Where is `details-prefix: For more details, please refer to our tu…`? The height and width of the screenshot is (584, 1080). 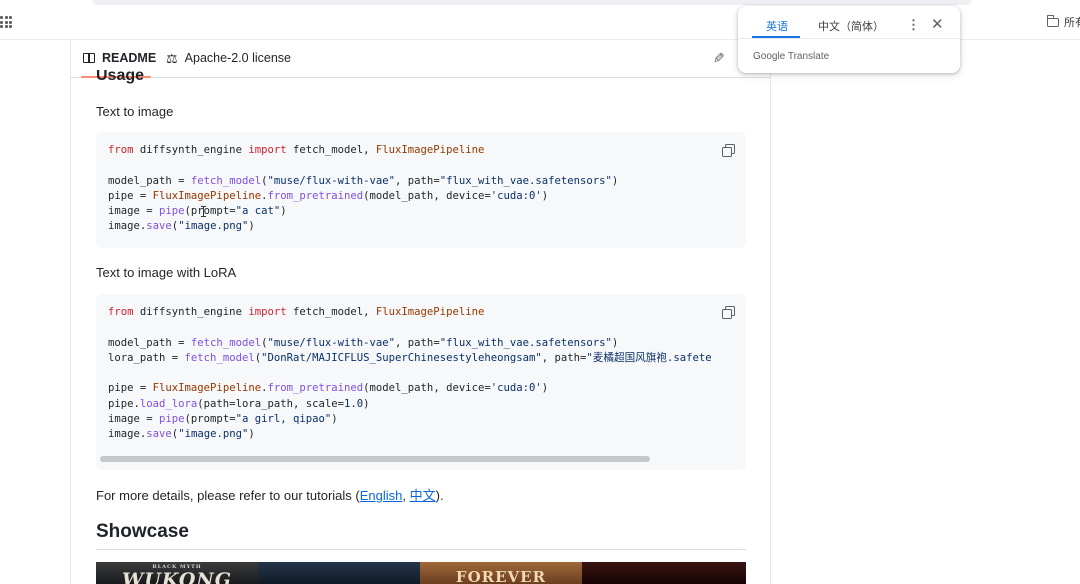
details-prefix: For more details, please refer to our tu… is located at coordinates (228, 495).